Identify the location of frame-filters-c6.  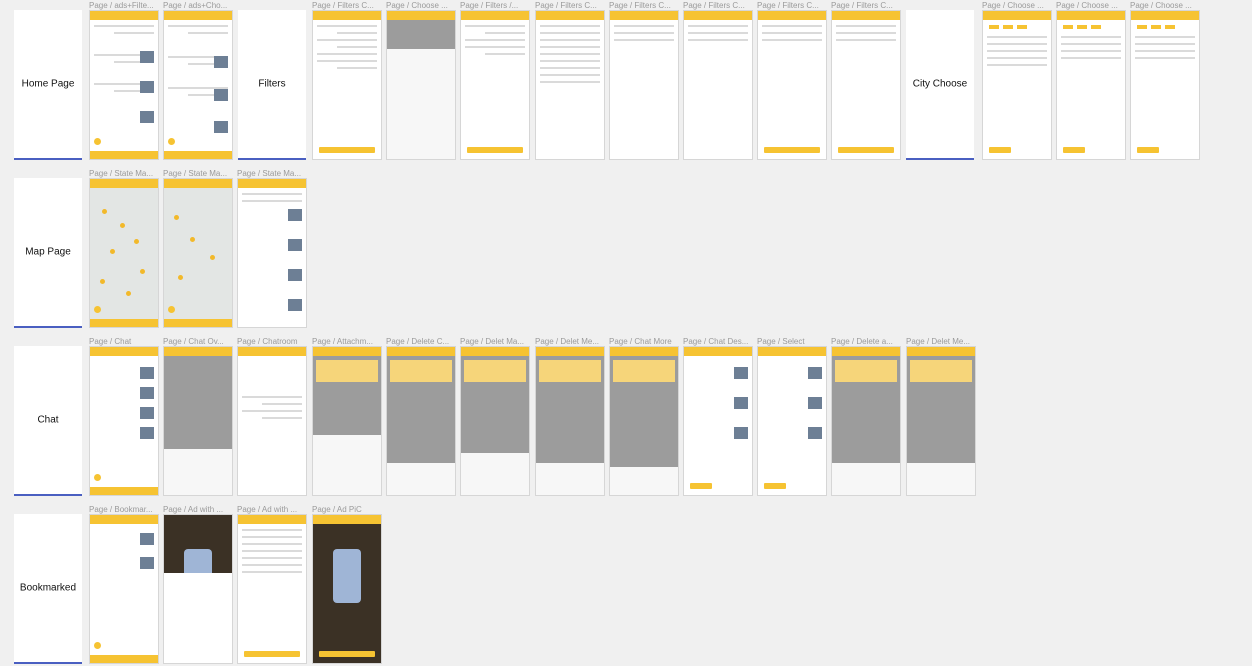
(866, 85).